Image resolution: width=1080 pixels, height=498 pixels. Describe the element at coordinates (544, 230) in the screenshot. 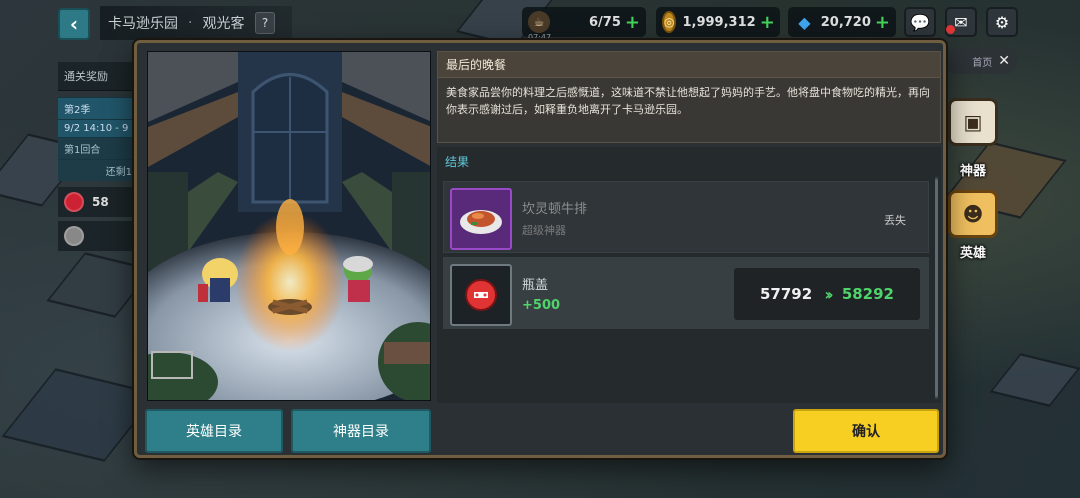

I see `lost-item-type: 超级神器` at that location.